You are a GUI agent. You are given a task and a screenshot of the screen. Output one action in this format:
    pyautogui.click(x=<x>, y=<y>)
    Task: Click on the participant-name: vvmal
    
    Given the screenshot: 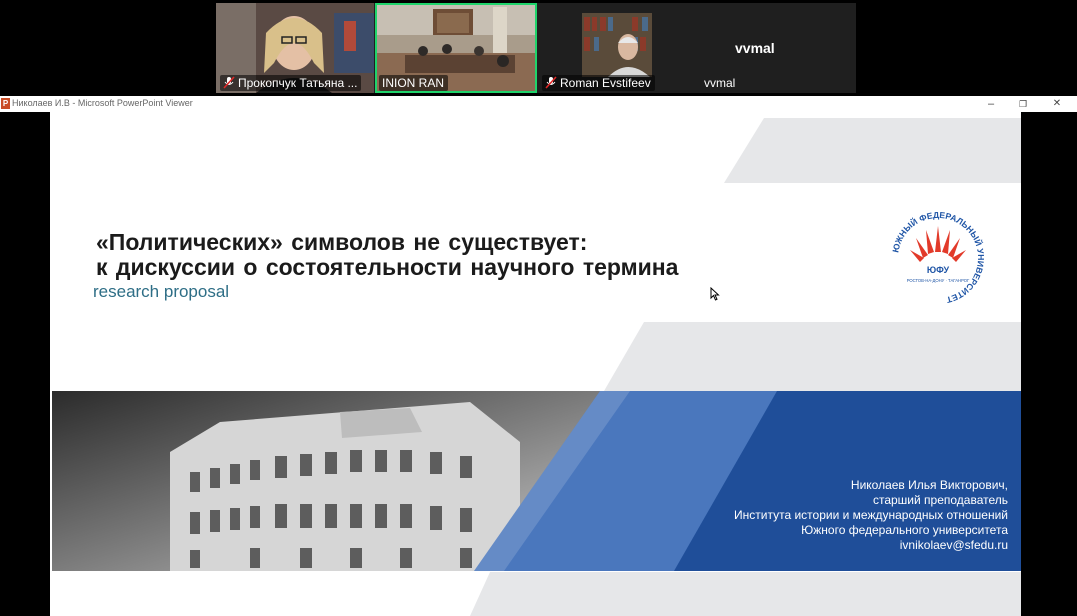 What is the action you would take?
    pyautogui.click(x=720, y=83)
    